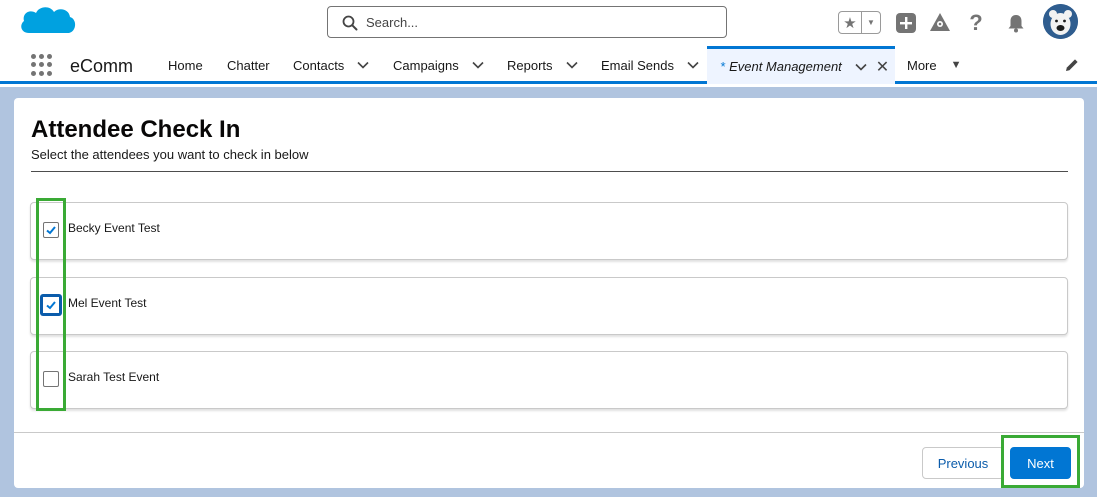 The image size is (1097, 497). Describe the element at coordinates (882, 67) in the screenshot. I see `close-icon: ✕` at that location.